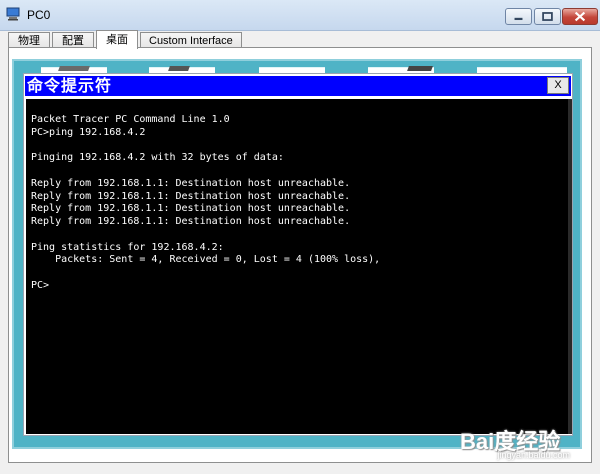 The width and height of the screenshot is (600, 474). I want to click on terminal-line: Ping statistics for 192.168.4.2:, so click(127, 247).